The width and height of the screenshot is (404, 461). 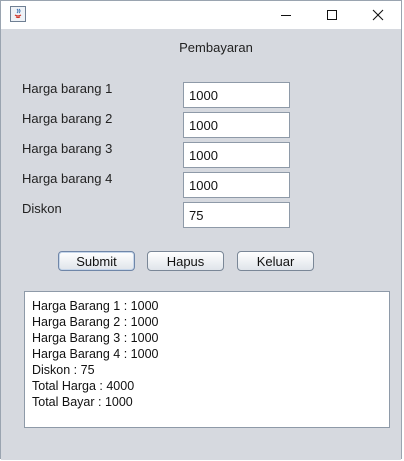 I want to click on label-harga-barang-4: Harga barang 4, so click(x=67, y=178).